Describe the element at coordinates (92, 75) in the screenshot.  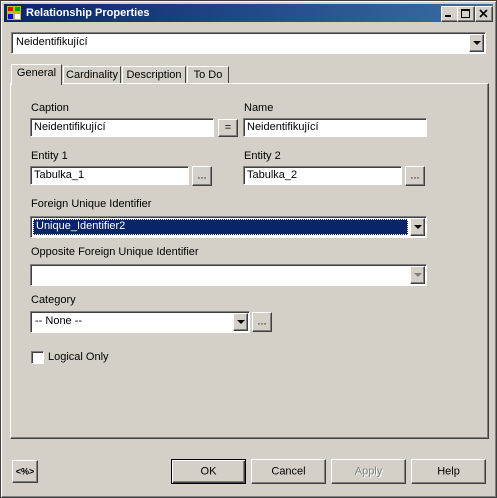
I see `tab-cardinality: Cardinality` at that location.